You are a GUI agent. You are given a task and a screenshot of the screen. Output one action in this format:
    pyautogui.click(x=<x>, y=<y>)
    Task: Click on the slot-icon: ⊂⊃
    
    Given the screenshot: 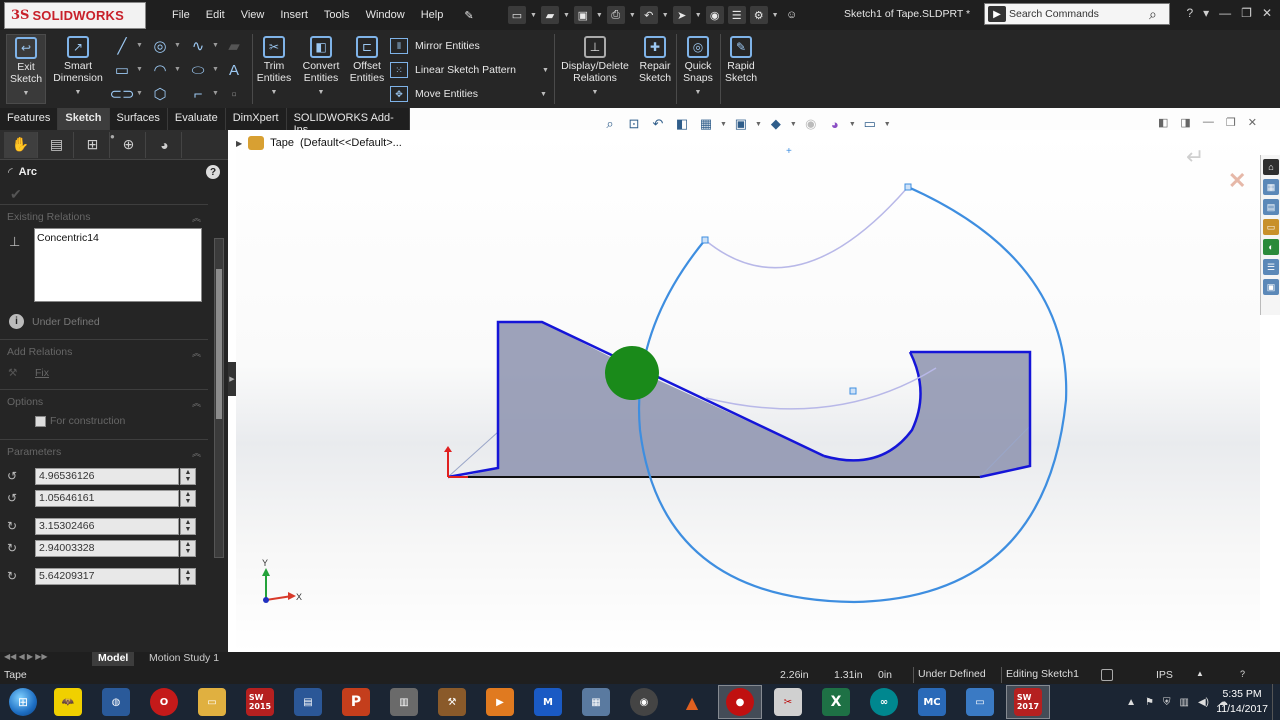 What is the action you would take?
    pyautogui.click(x=121, y=94)
    